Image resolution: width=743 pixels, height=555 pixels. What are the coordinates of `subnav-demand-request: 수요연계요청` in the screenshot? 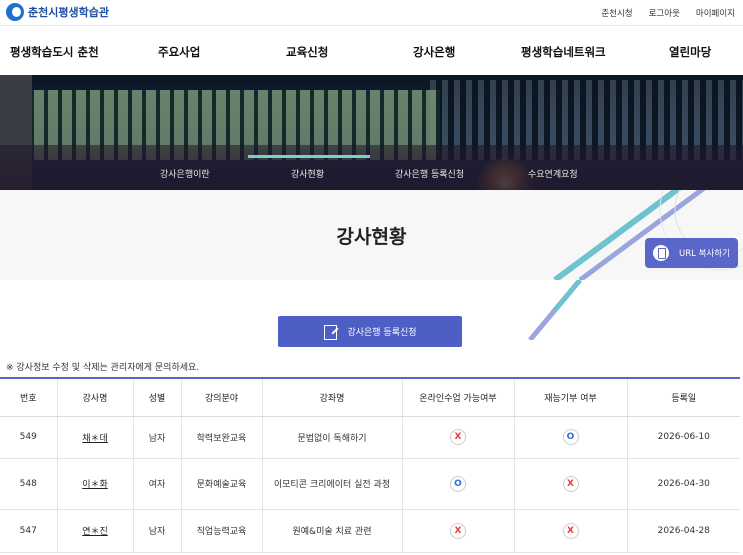 It's located at (553, 173).